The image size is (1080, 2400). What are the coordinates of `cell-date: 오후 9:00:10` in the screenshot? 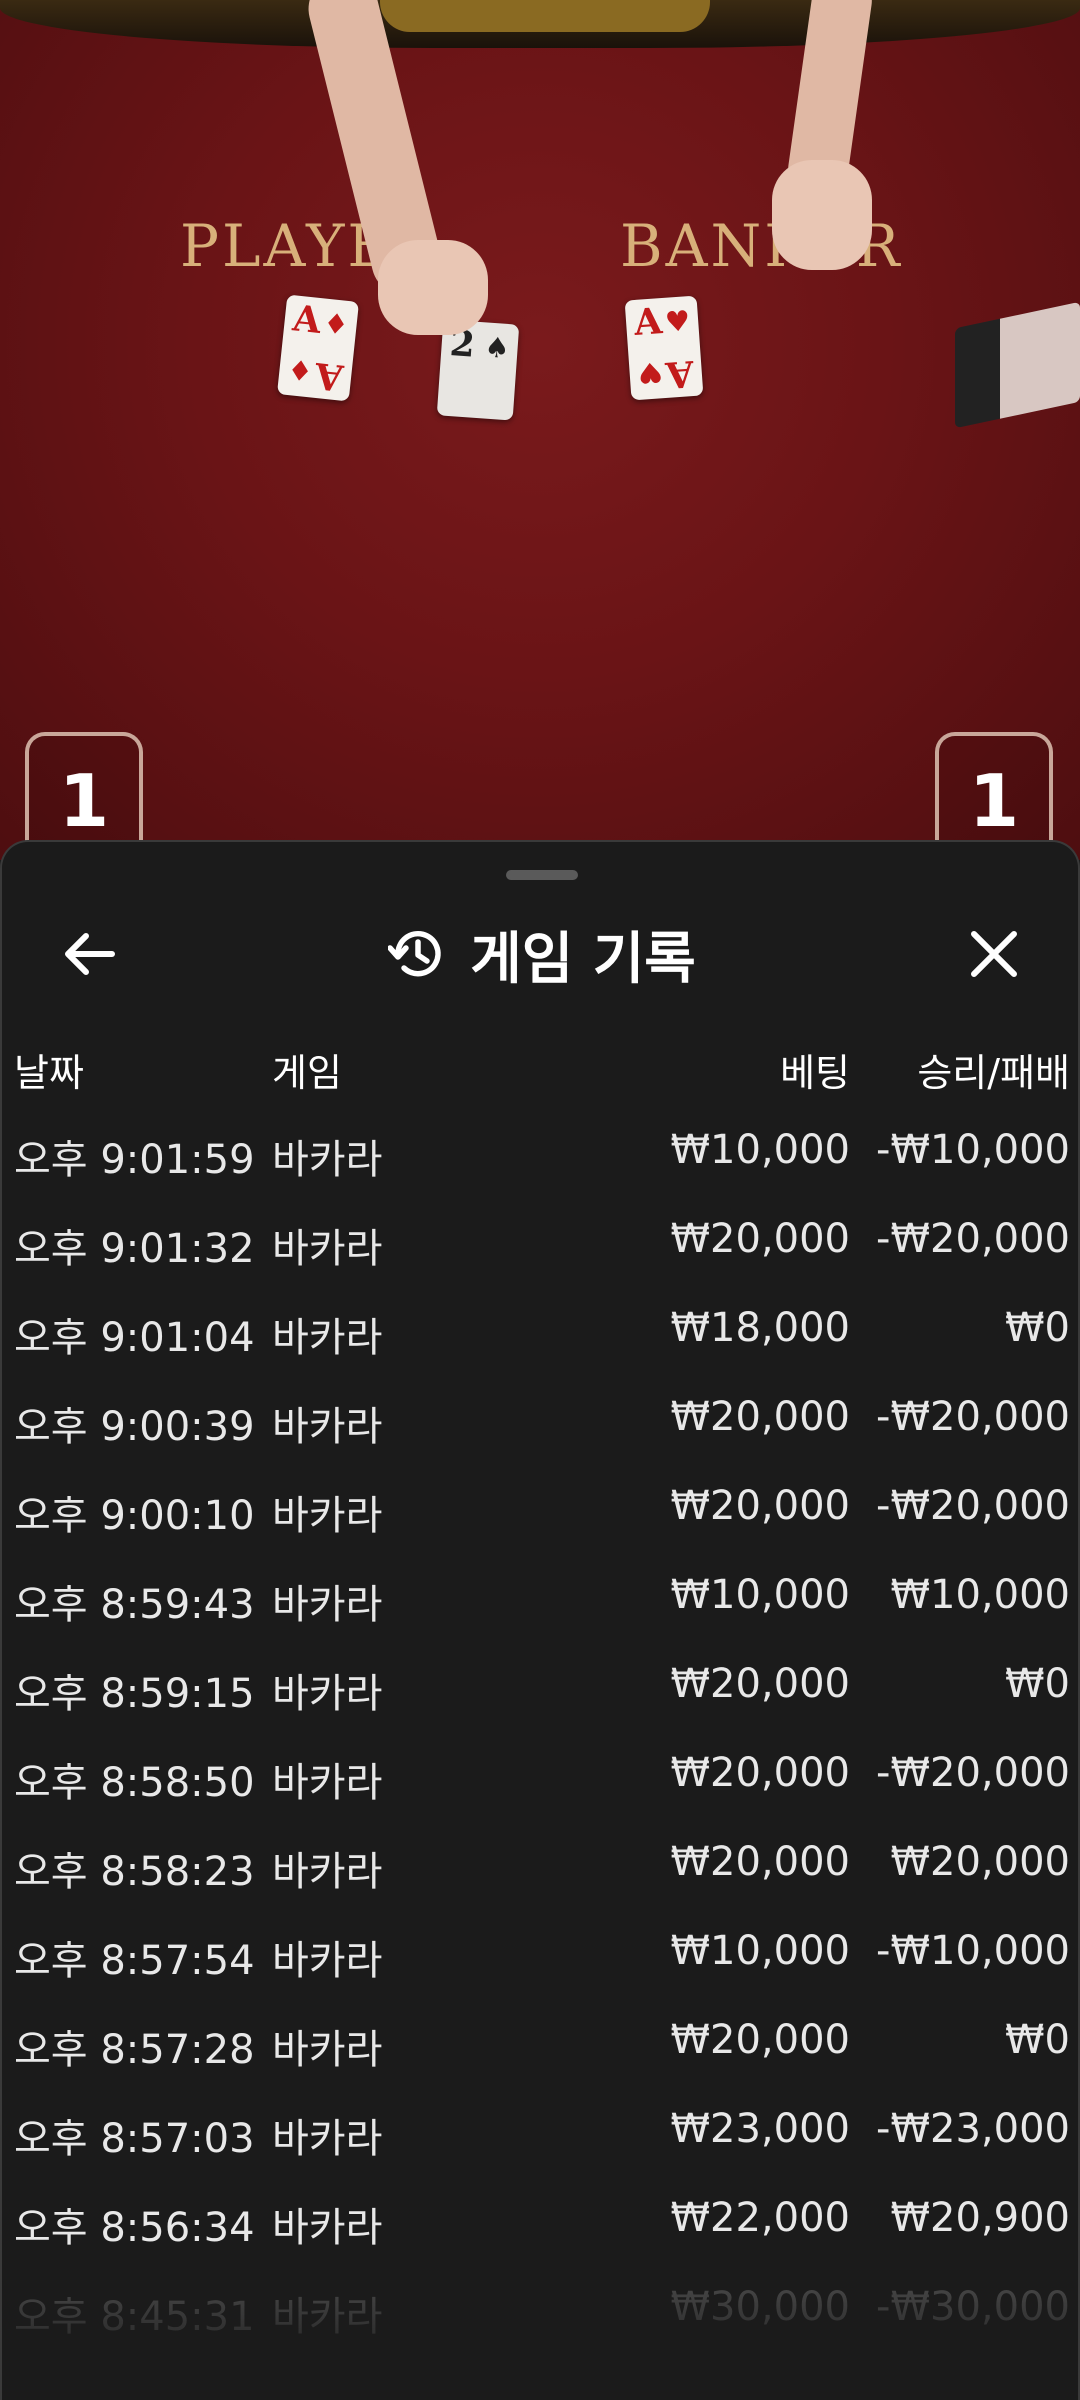 It's located at (134, 1516).